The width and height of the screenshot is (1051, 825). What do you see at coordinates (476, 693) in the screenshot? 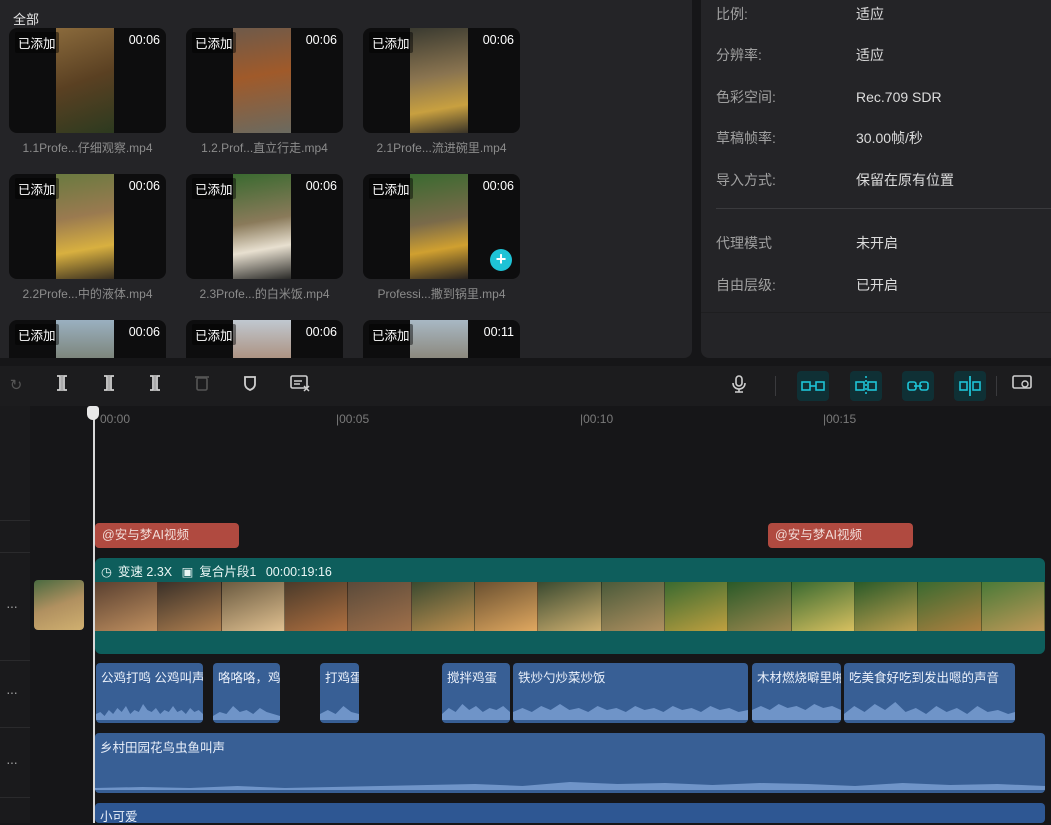
I see `audio-clip: 搅拌鸡蛋` at bounding box center [476, 693].